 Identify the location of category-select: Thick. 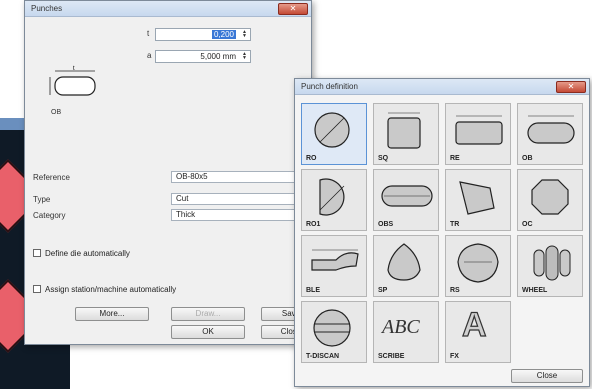
(241, 215).